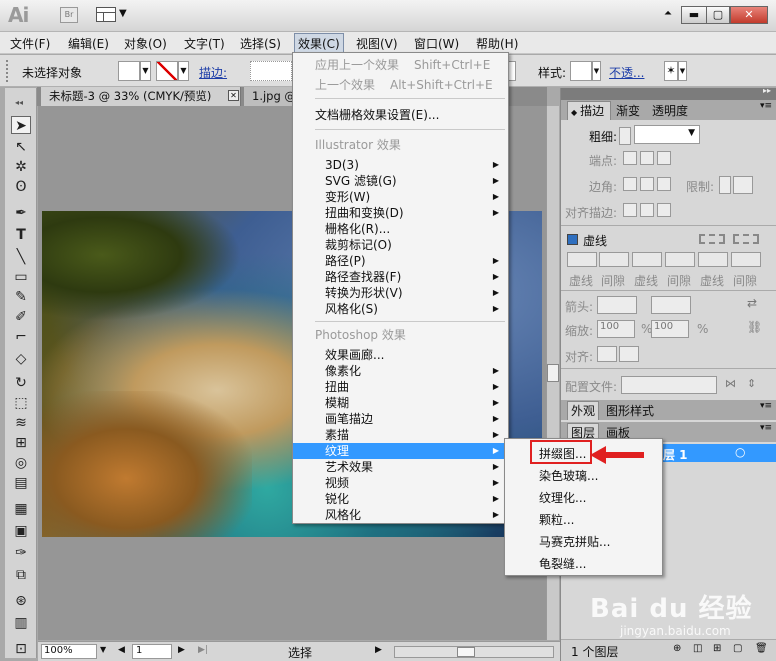  What do you see at coordinates (260, 43) in the screenshot?
I see `menu-select: 选择(S)` at bounding box center [260, 43].